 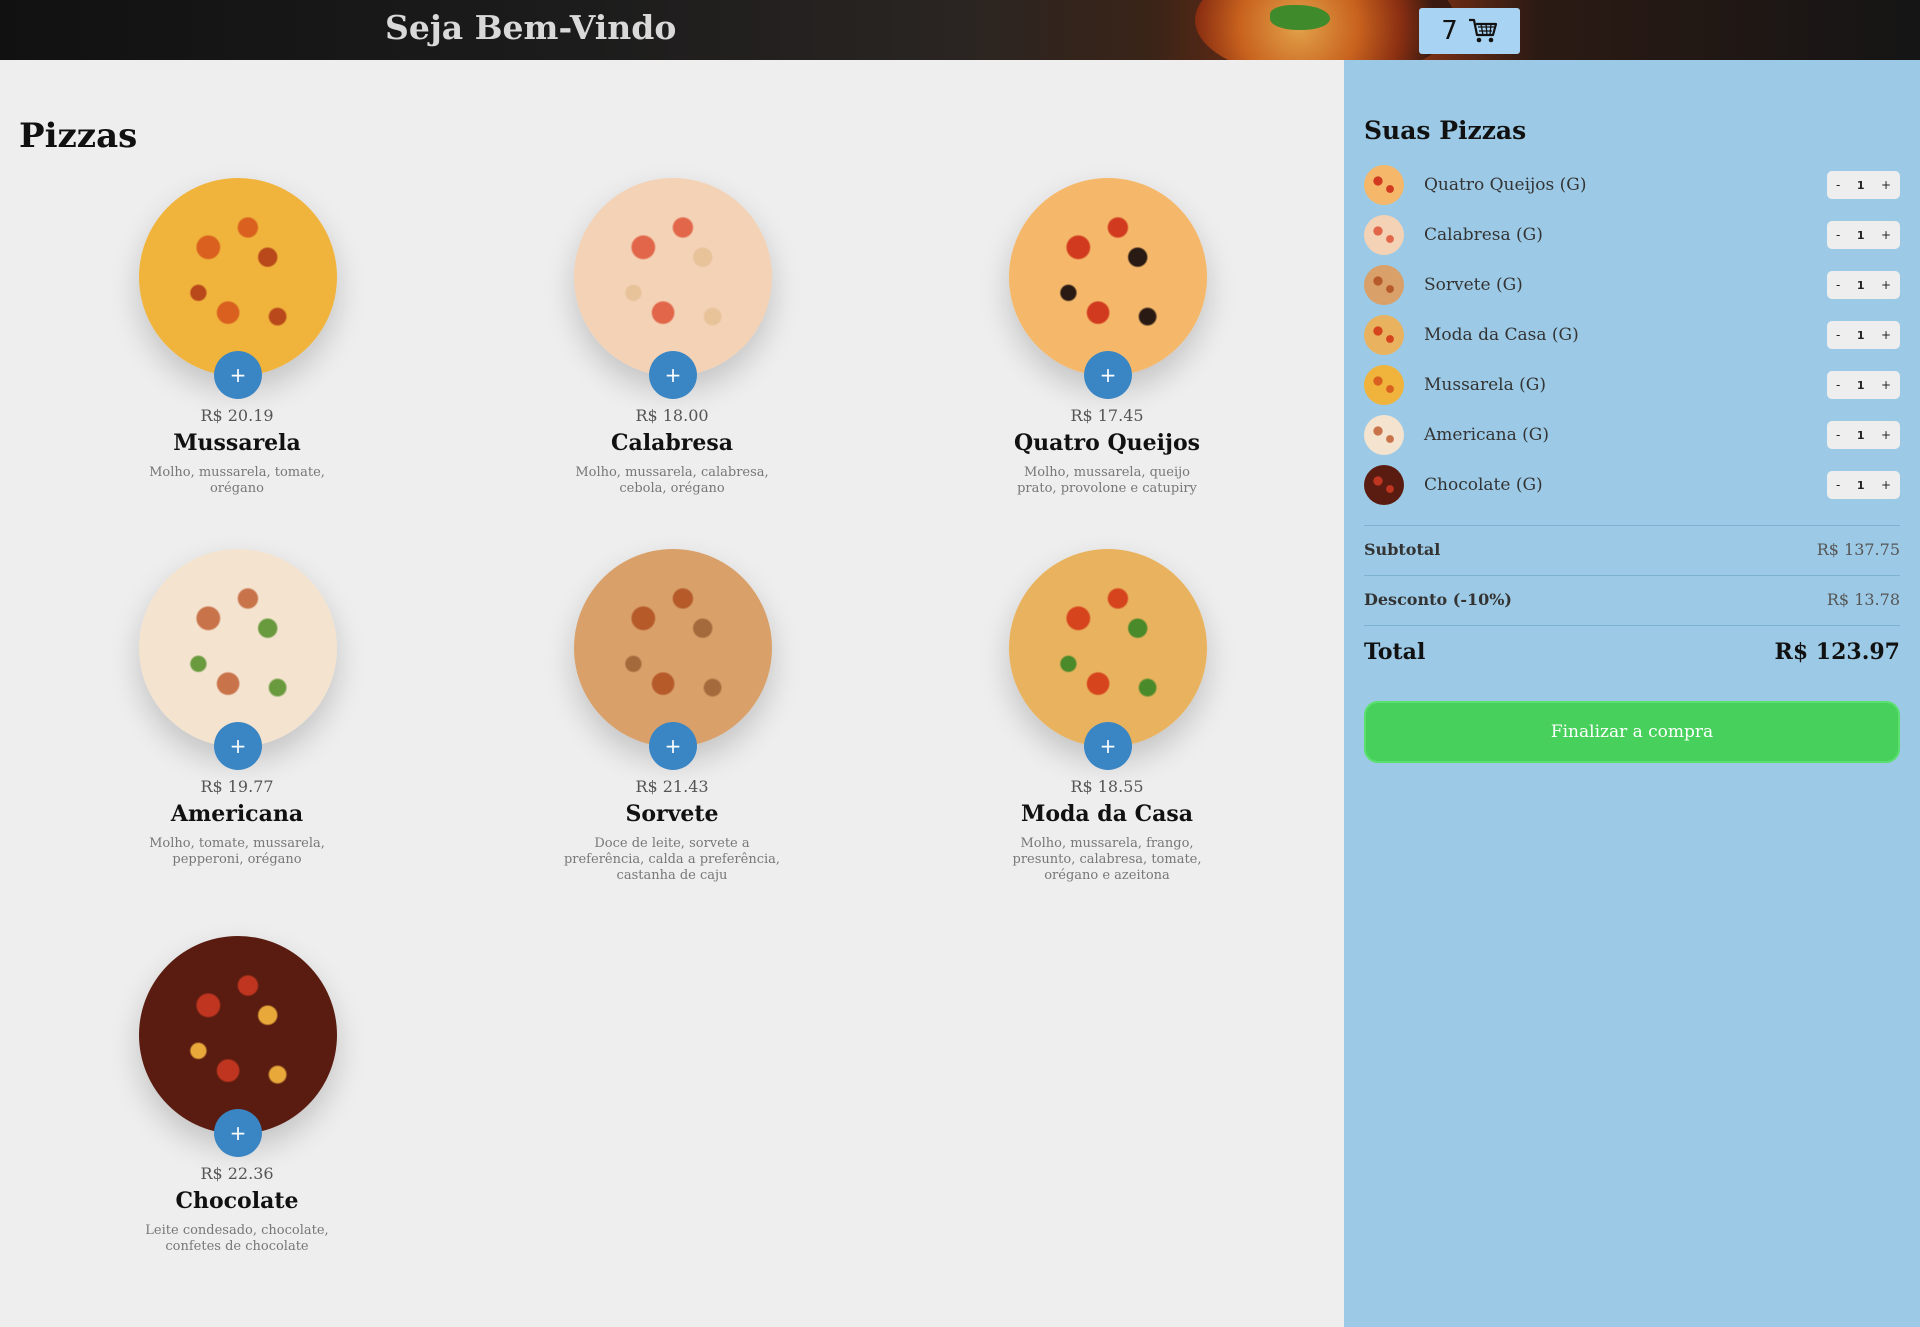 What do you see at coordinates (237, 1201) in the screenshot?
I see `pizza-name: Chocolate` at bounding box center [237, 1201].